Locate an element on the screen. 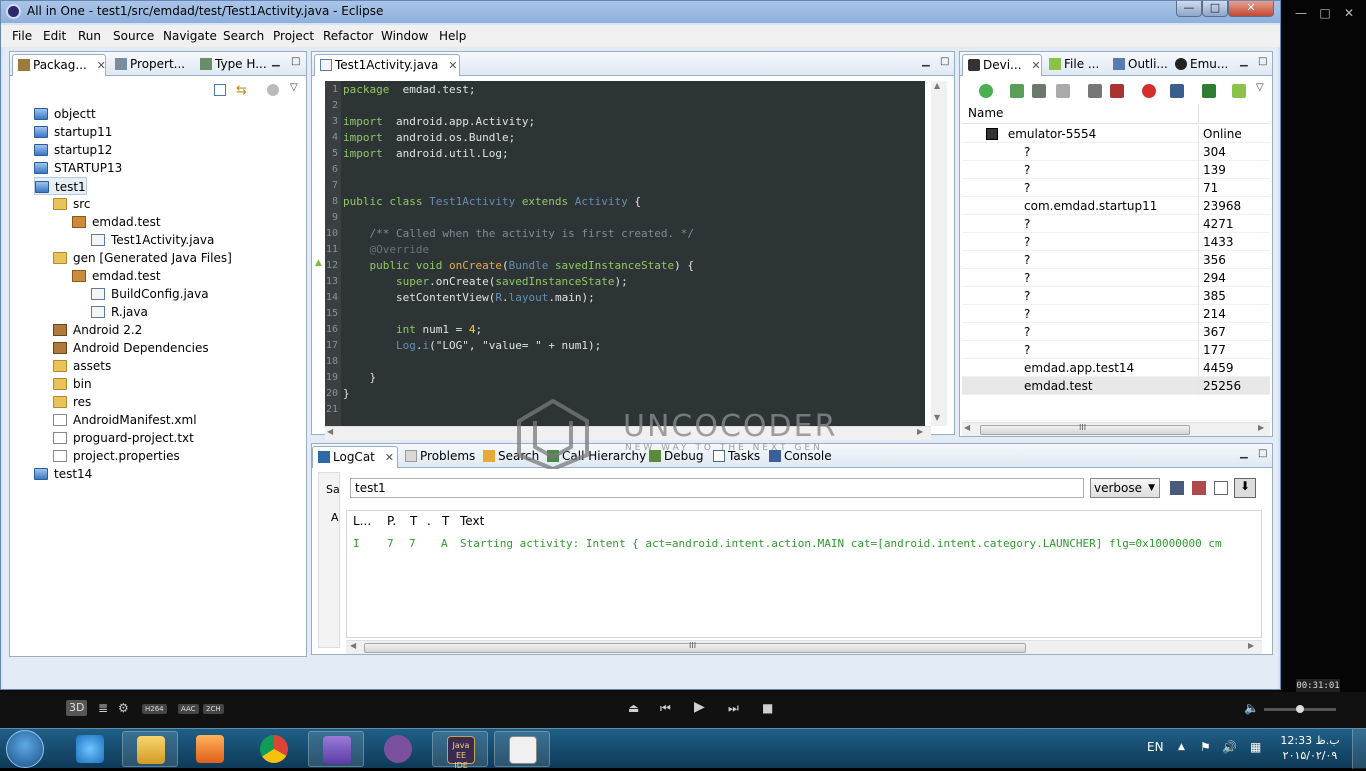  tree-item: Android 2.2 is located at coordinates (97, 330).